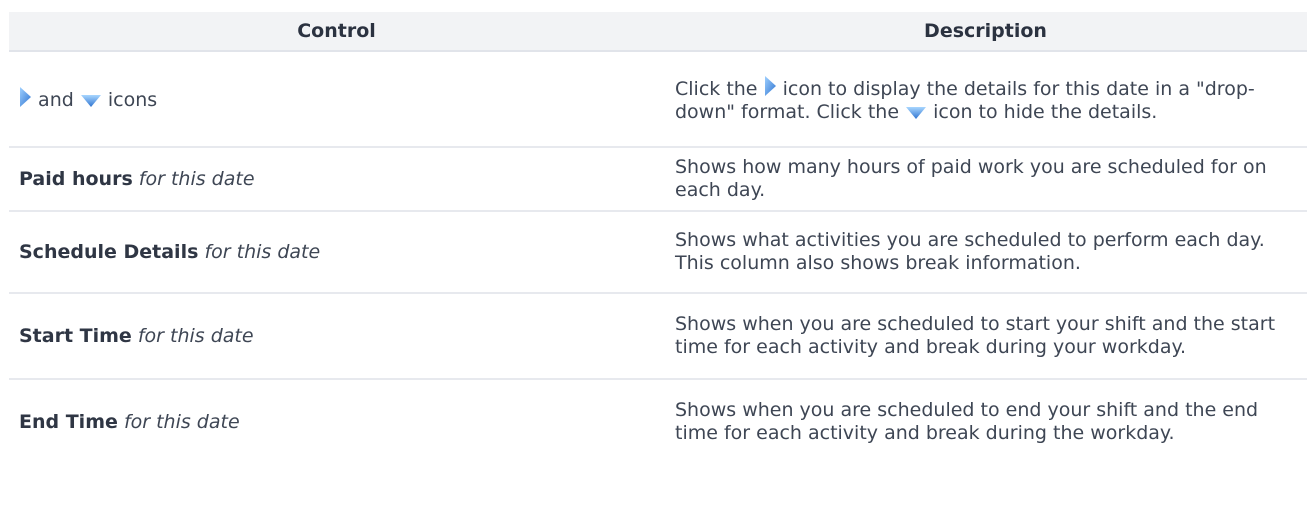 The width and height of the screenshot is (1316, 521). Describe the element at coordinates (336, 178) in the screenshot. I see `control-cell: Paid hours for this date` at that location.